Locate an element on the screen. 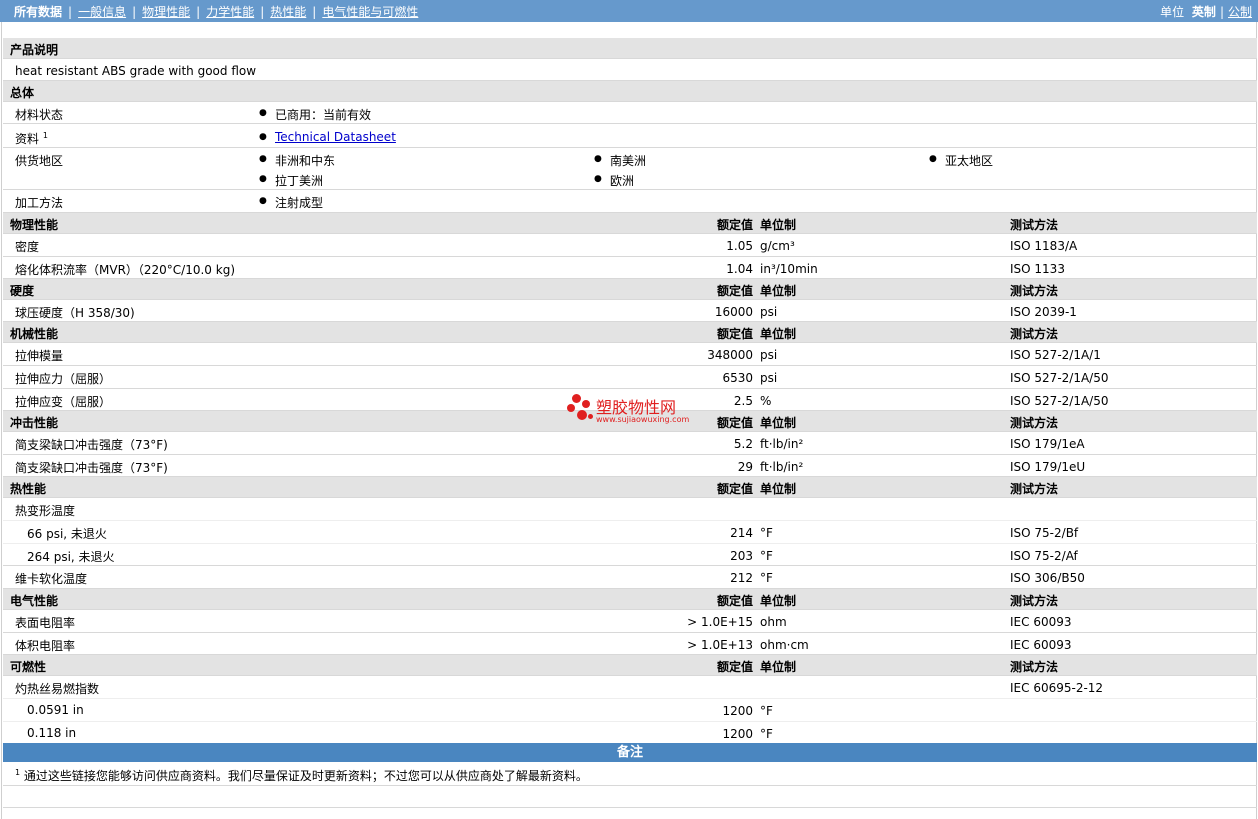 The height and width of the screenshot is (819, 1258). regions-row: 供货地区 非洲和中东 南美洲 亚太地区 拉丁美洲 欧洲 is located at coordinates (630, 169).